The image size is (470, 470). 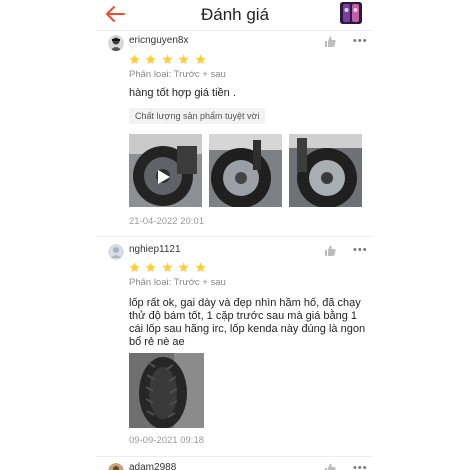 I want to click on review-item: adam2988 •••, so click(x=234, y=463).